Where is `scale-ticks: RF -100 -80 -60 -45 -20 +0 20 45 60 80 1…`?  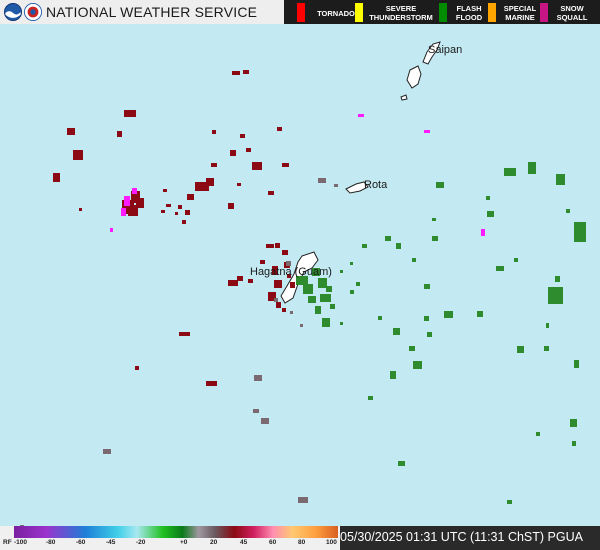
scale-ticks: RF -100 -80 -60 -45 -20 +0 20 45 60 80 1… is located at coordinates (170, 544).